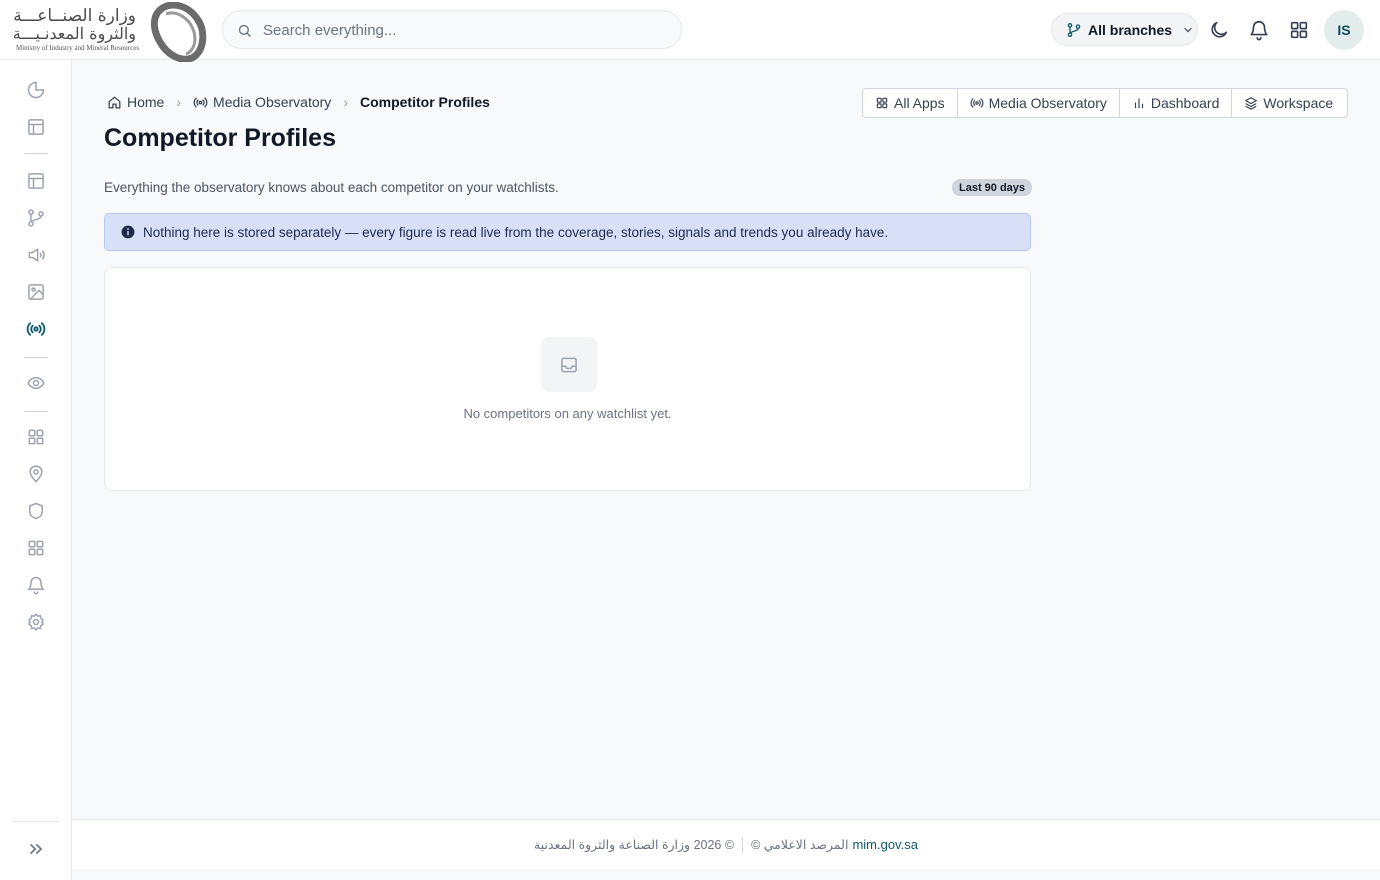  I want to click on workspace-label: Workspace, so click(1298, 103).